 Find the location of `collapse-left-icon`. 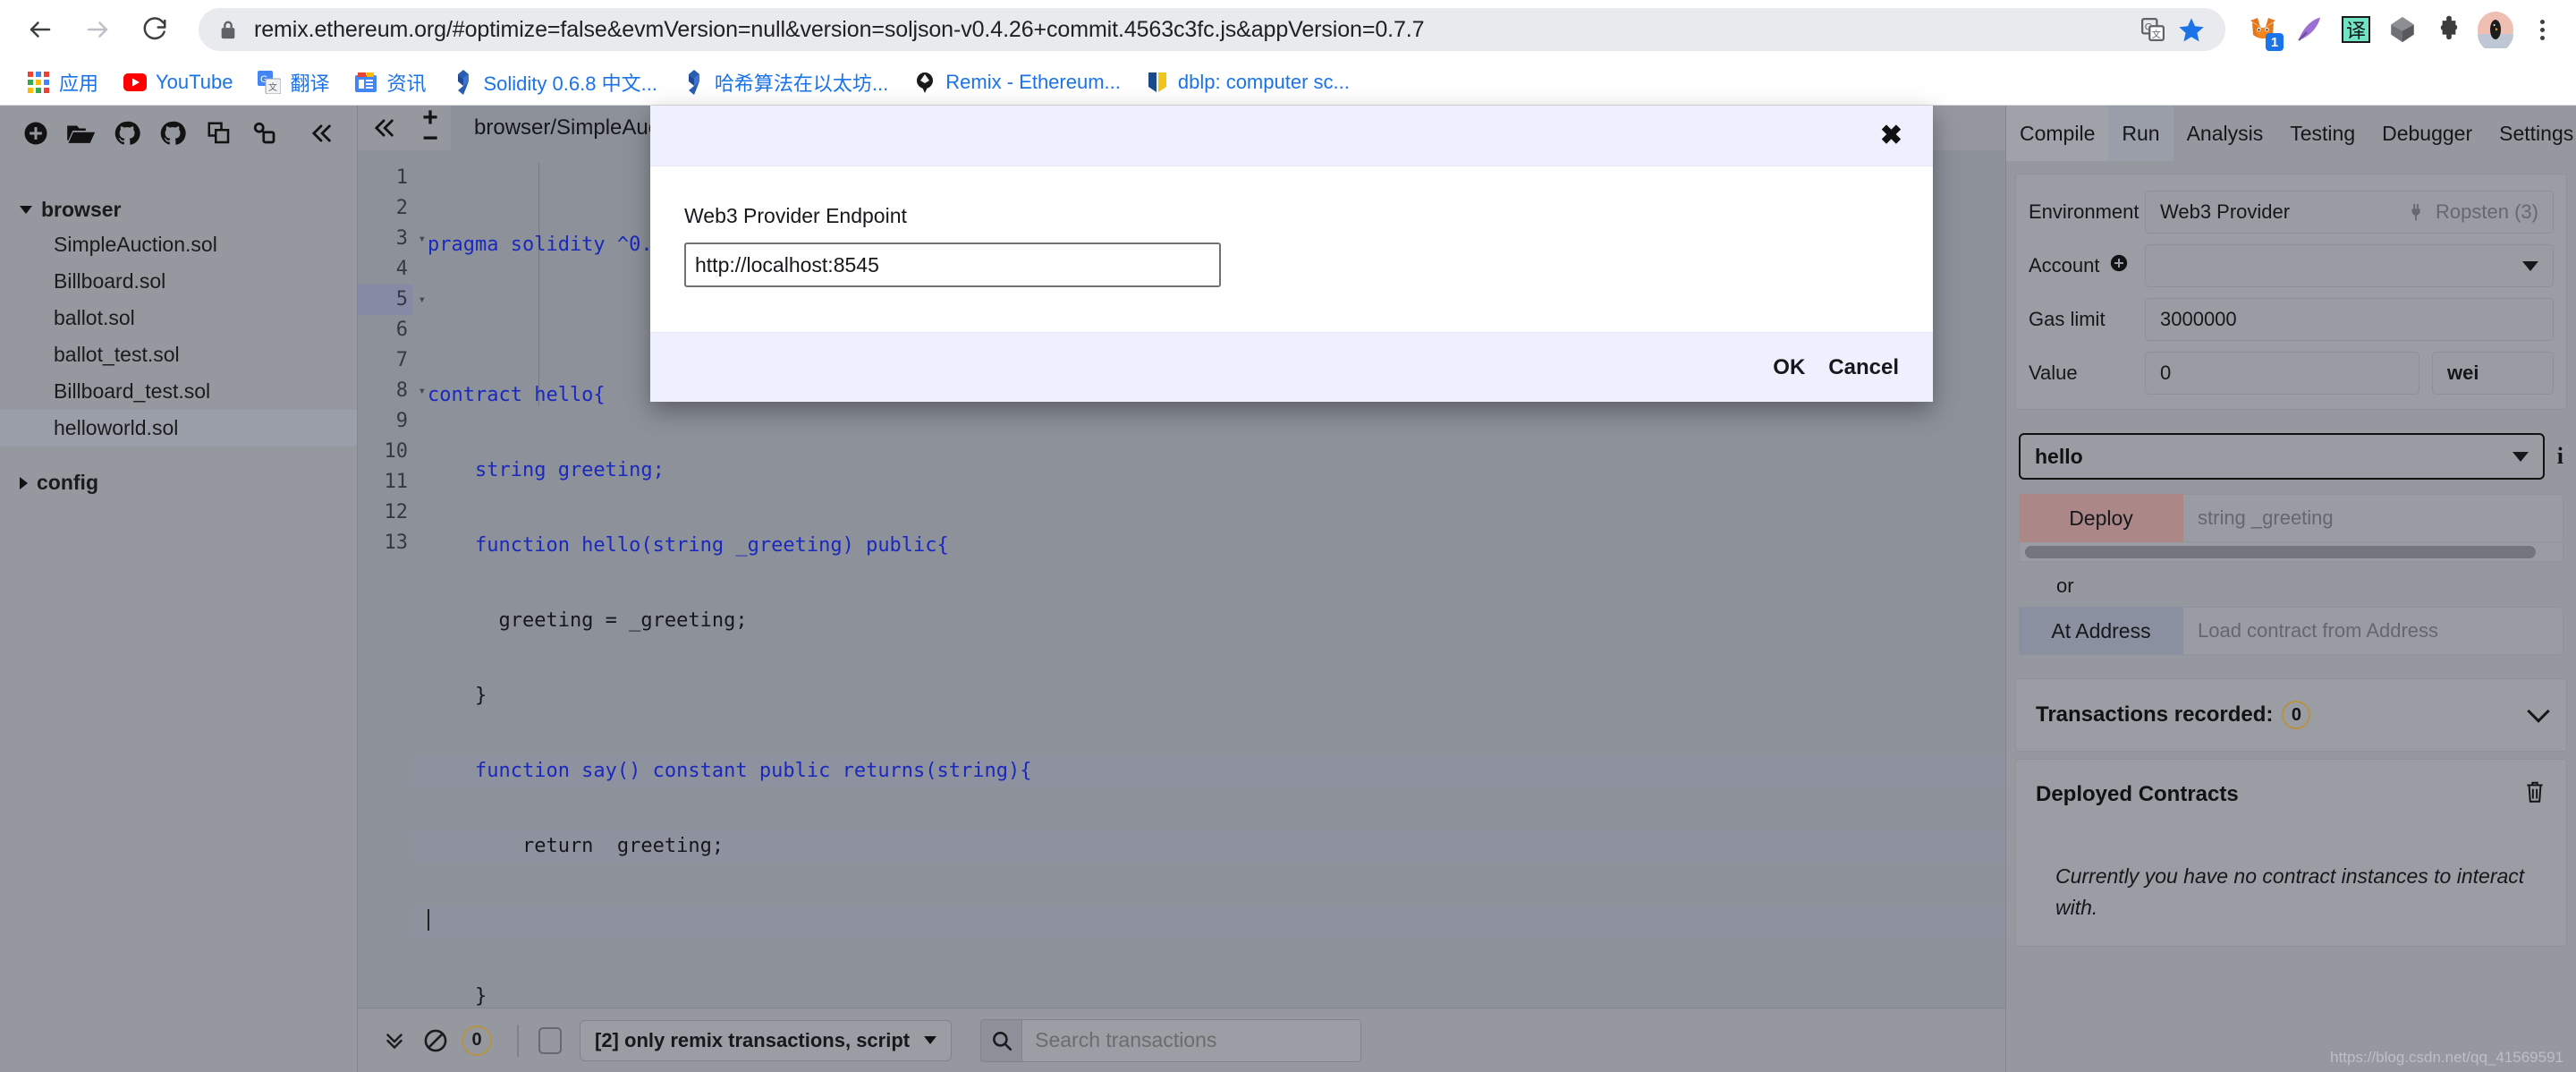

collapse-left-icon is located at coordinates (321, 133).